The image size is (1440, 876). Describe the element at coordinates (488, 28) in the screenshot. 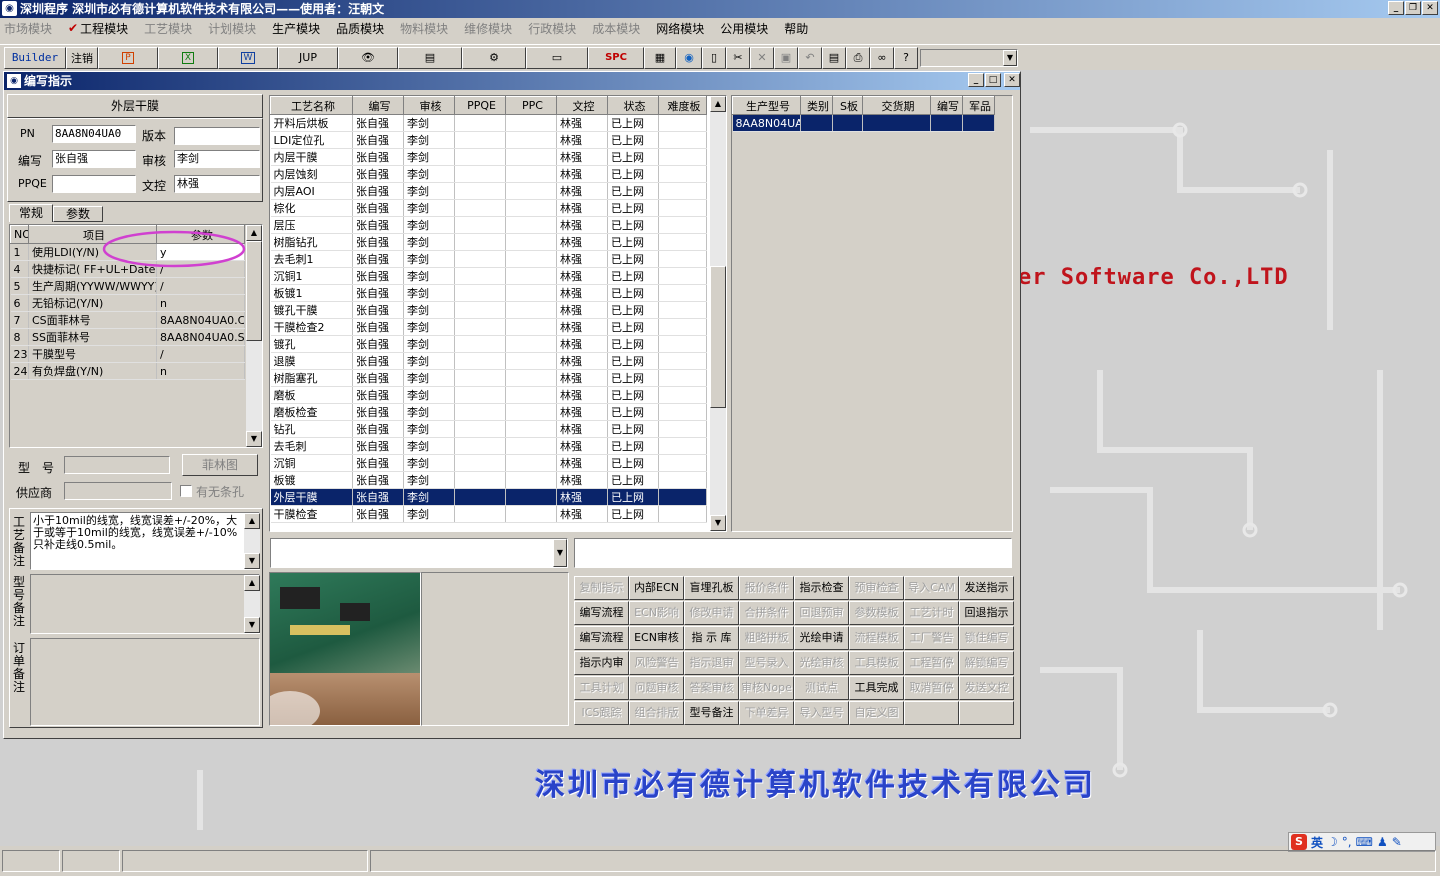

I see `menu-item-7: 维修模块` at that location.